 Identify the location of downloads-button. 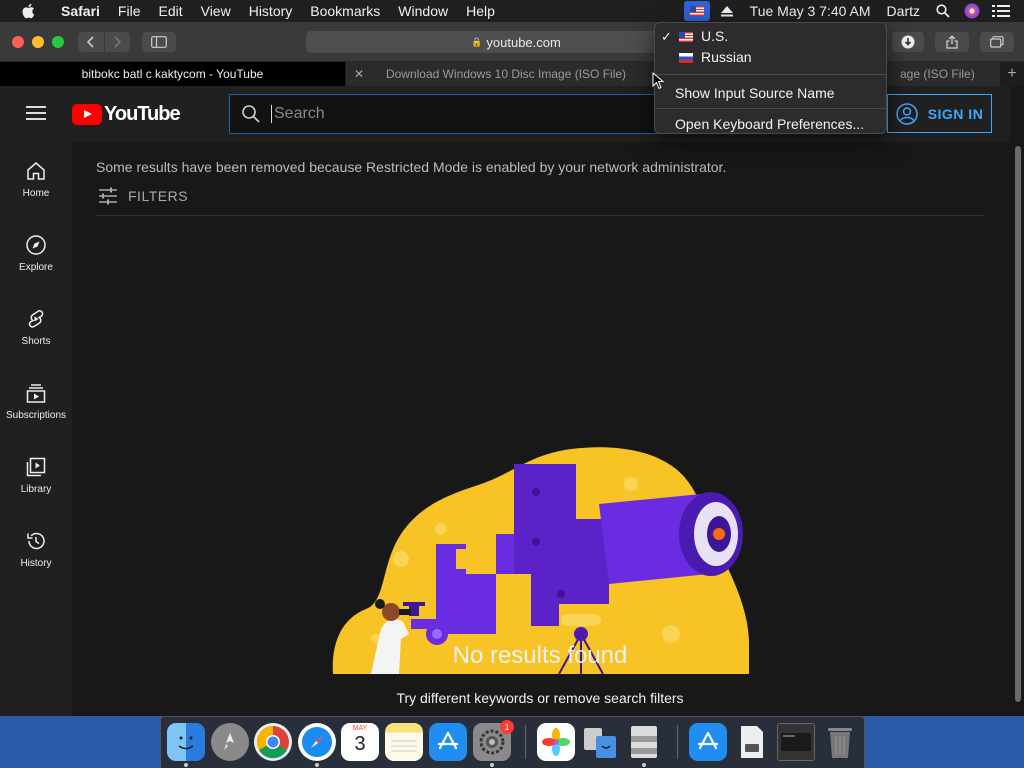
(908, 42).